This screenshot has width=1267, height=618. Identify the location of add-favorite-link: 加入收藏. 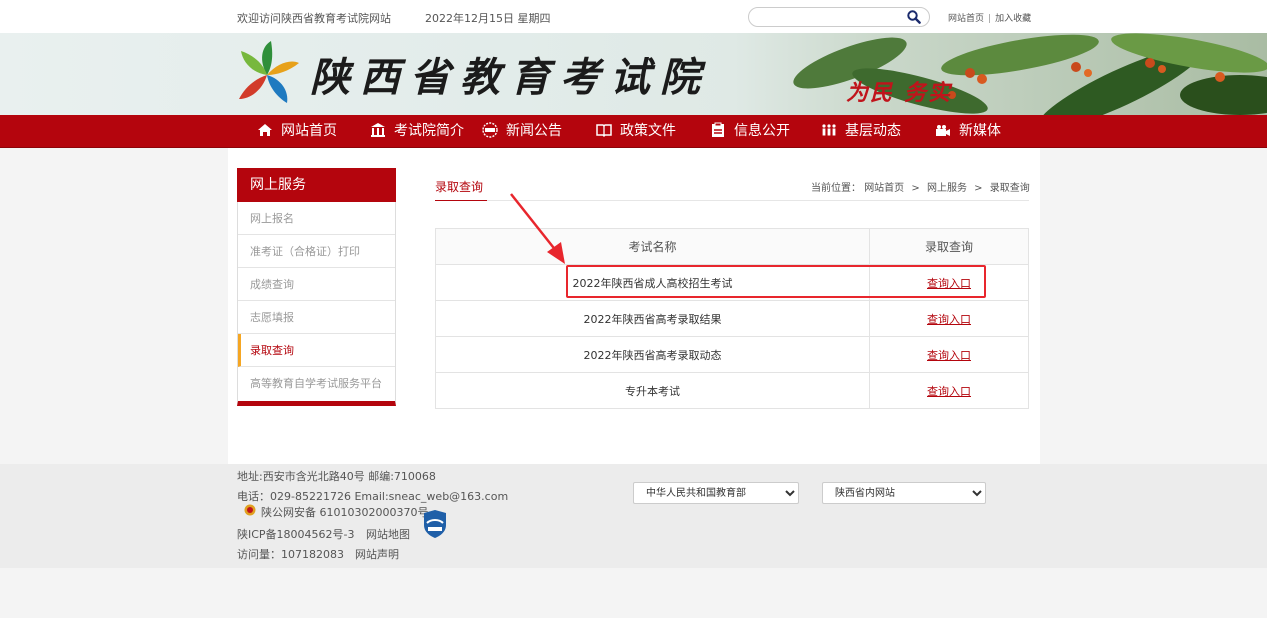
(1013, 19).